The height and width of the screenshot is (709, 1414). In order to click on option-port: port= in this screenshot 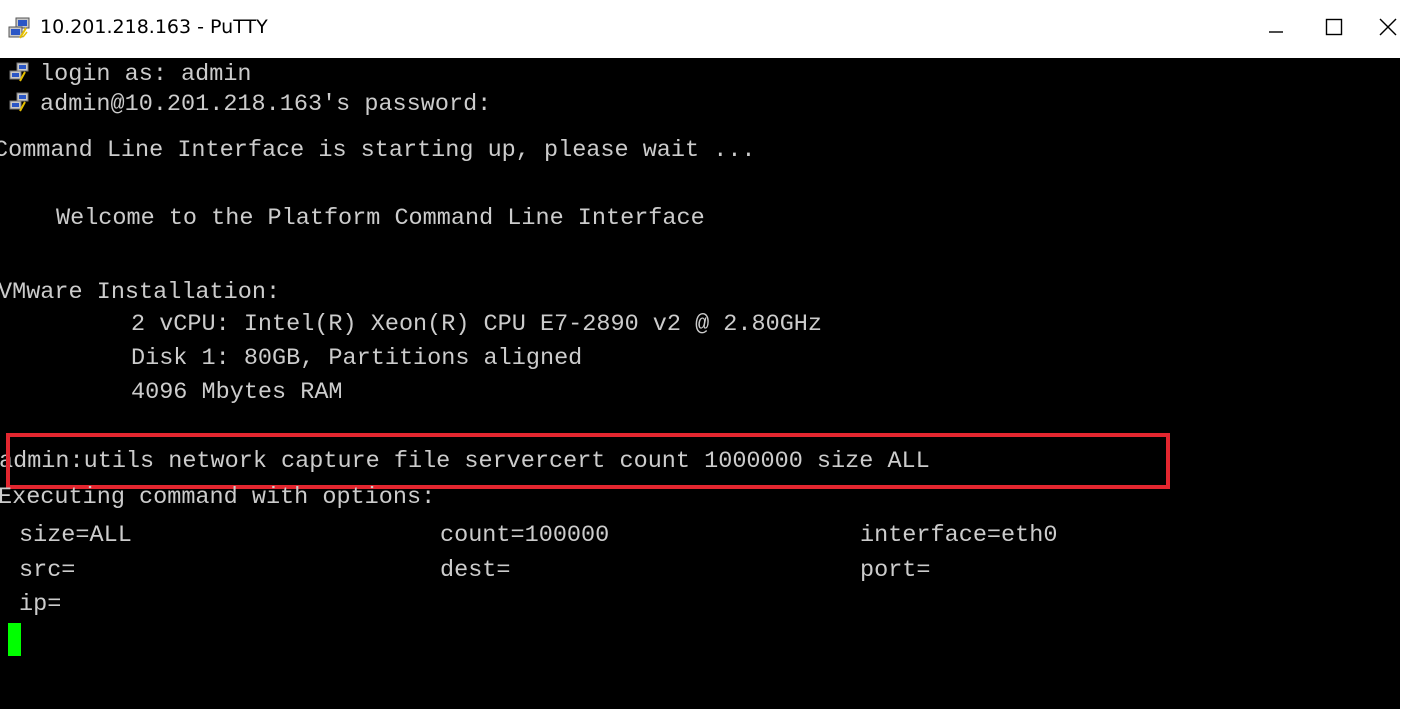, I will do `click(895, 570)`.